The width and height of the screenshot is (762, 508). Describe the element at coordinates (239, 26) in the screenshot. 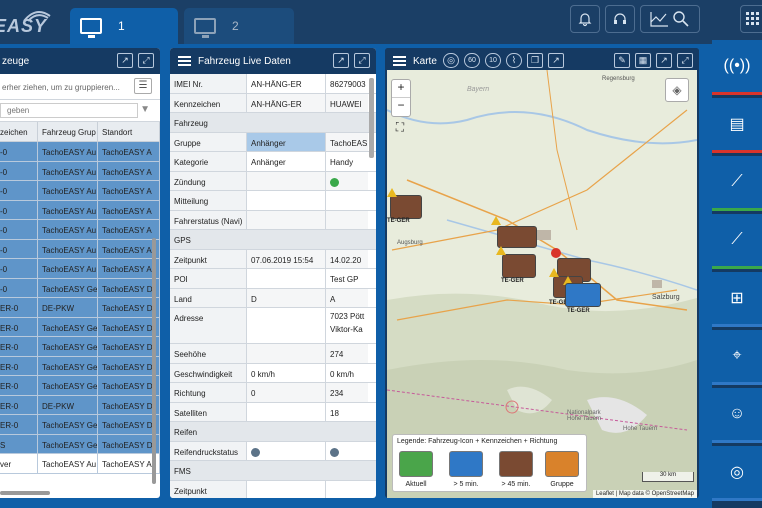

I see `tab-2: 2` at that location.